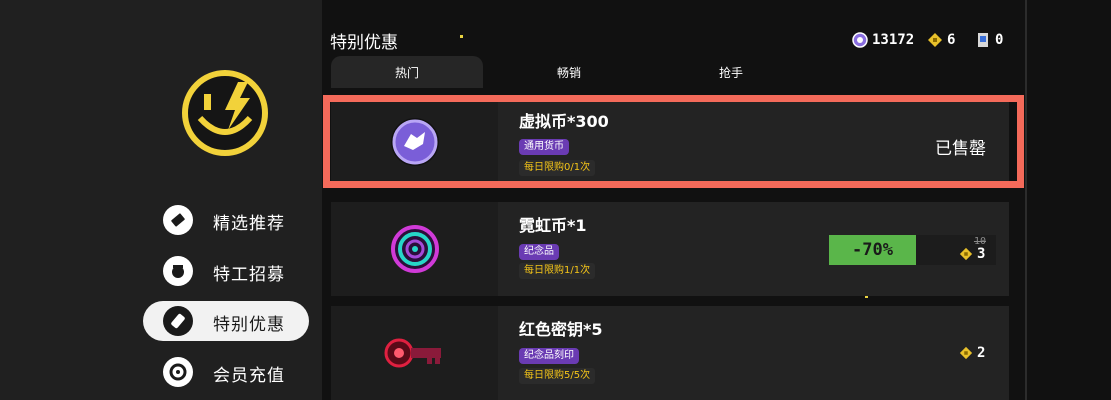 The width and height of the screenshot is (1111, 400). I want to click on coin-icon, so click(178, 372).